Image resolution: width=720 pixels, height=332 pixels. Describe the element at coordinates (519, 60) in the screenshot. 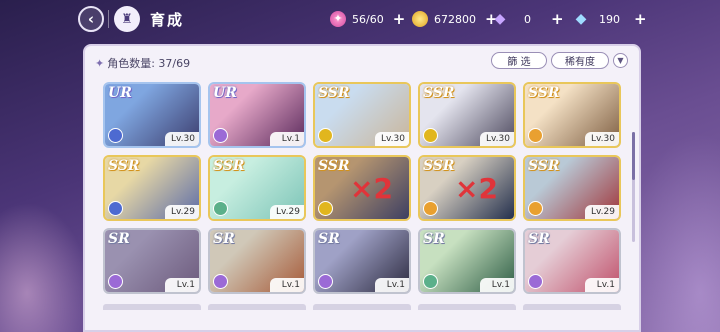

I see `filter-button: 篩 选` at that location.